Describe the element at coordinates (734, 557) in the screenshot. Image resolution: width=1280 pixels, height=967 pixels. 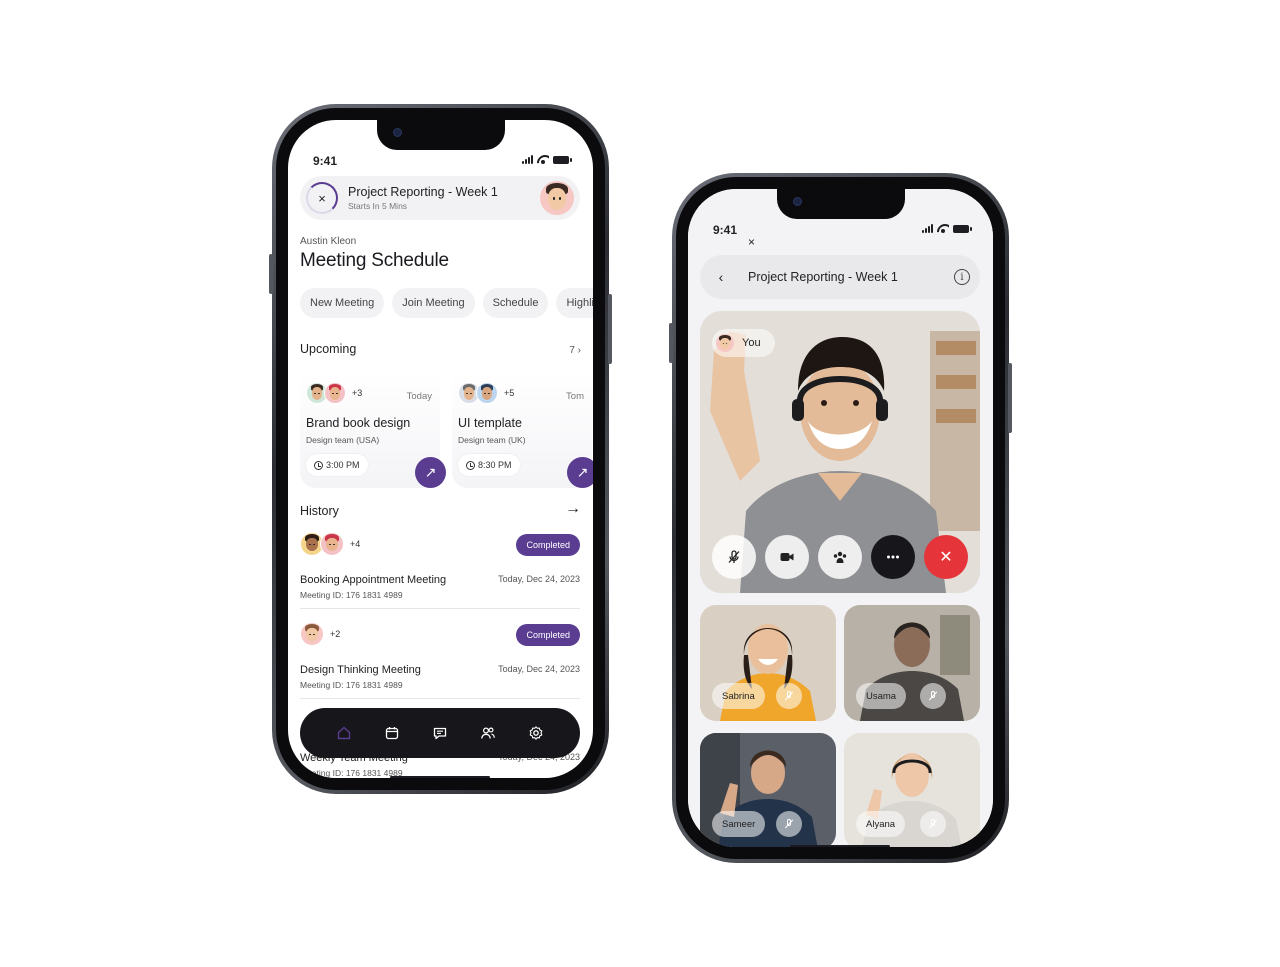
I see `mute-mic-button` at that location.